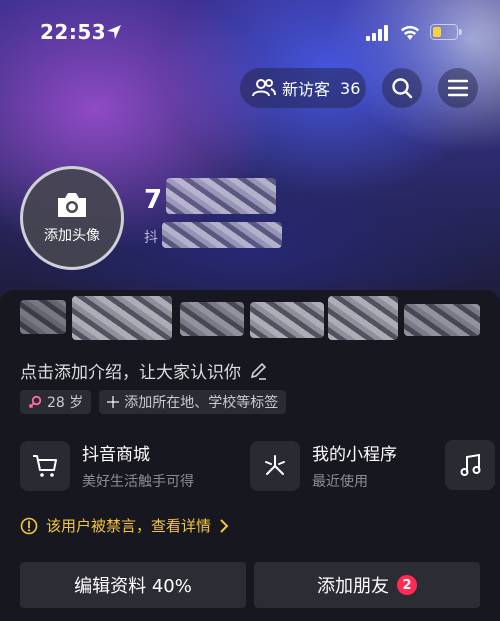 The width and height of the screenshot is (500, 621). I want to click on new-visitors-button: 新访客 36, so click(303, 88).